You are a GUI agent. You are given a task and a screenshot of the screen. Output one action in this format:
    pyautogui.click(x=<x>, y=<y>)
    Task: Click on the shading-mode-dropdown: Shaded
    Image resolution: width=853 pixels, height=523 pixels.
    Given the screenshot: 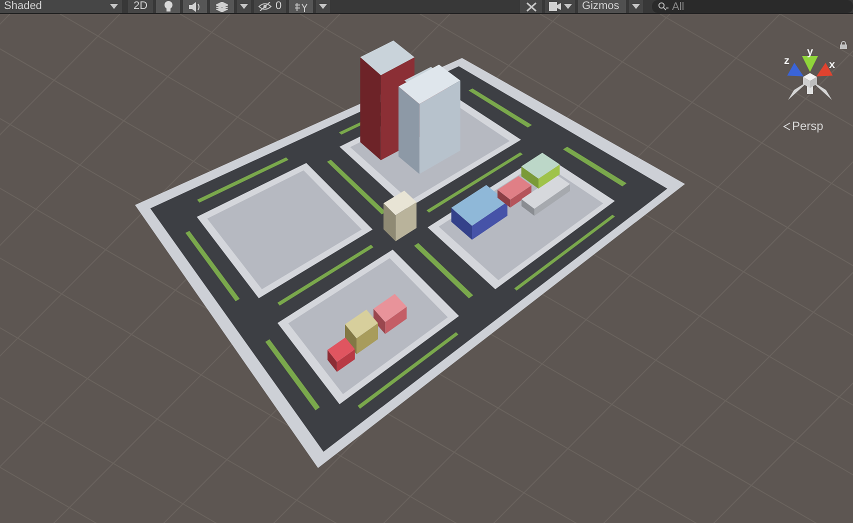 What is the action you would take?
    pyautogui.click(x=61, y=6)
    